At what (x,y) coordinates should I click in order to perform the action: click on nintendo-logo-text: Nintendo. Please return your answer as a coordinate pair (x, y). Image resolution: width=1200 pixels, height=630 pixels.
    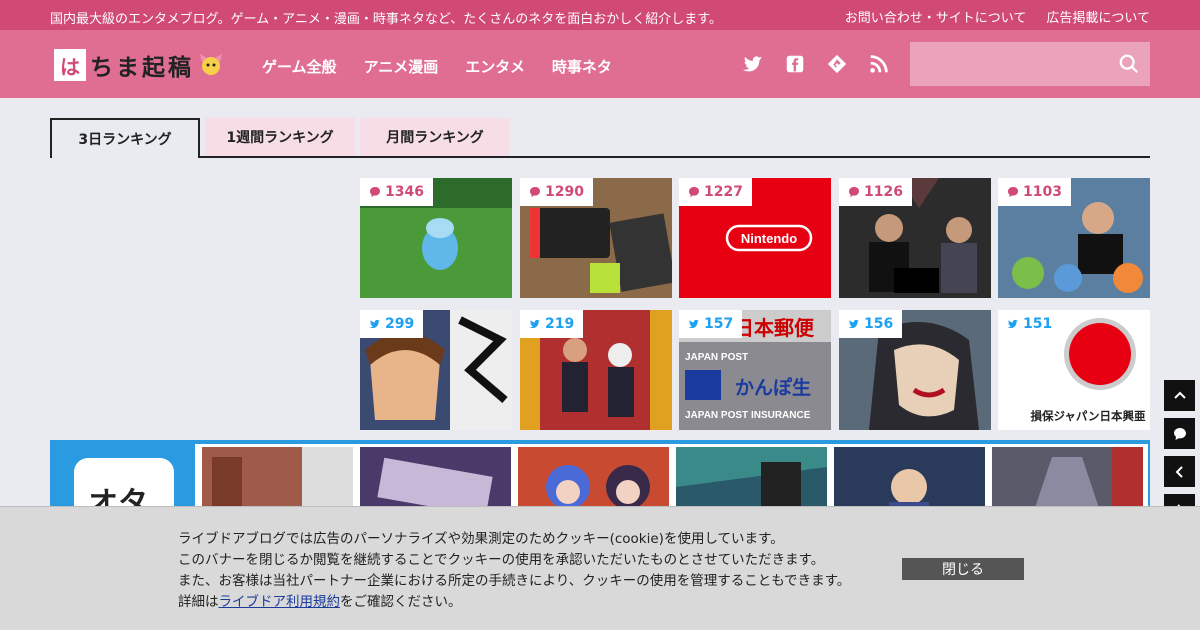
    Looking at the image, I should click on (769, 238).